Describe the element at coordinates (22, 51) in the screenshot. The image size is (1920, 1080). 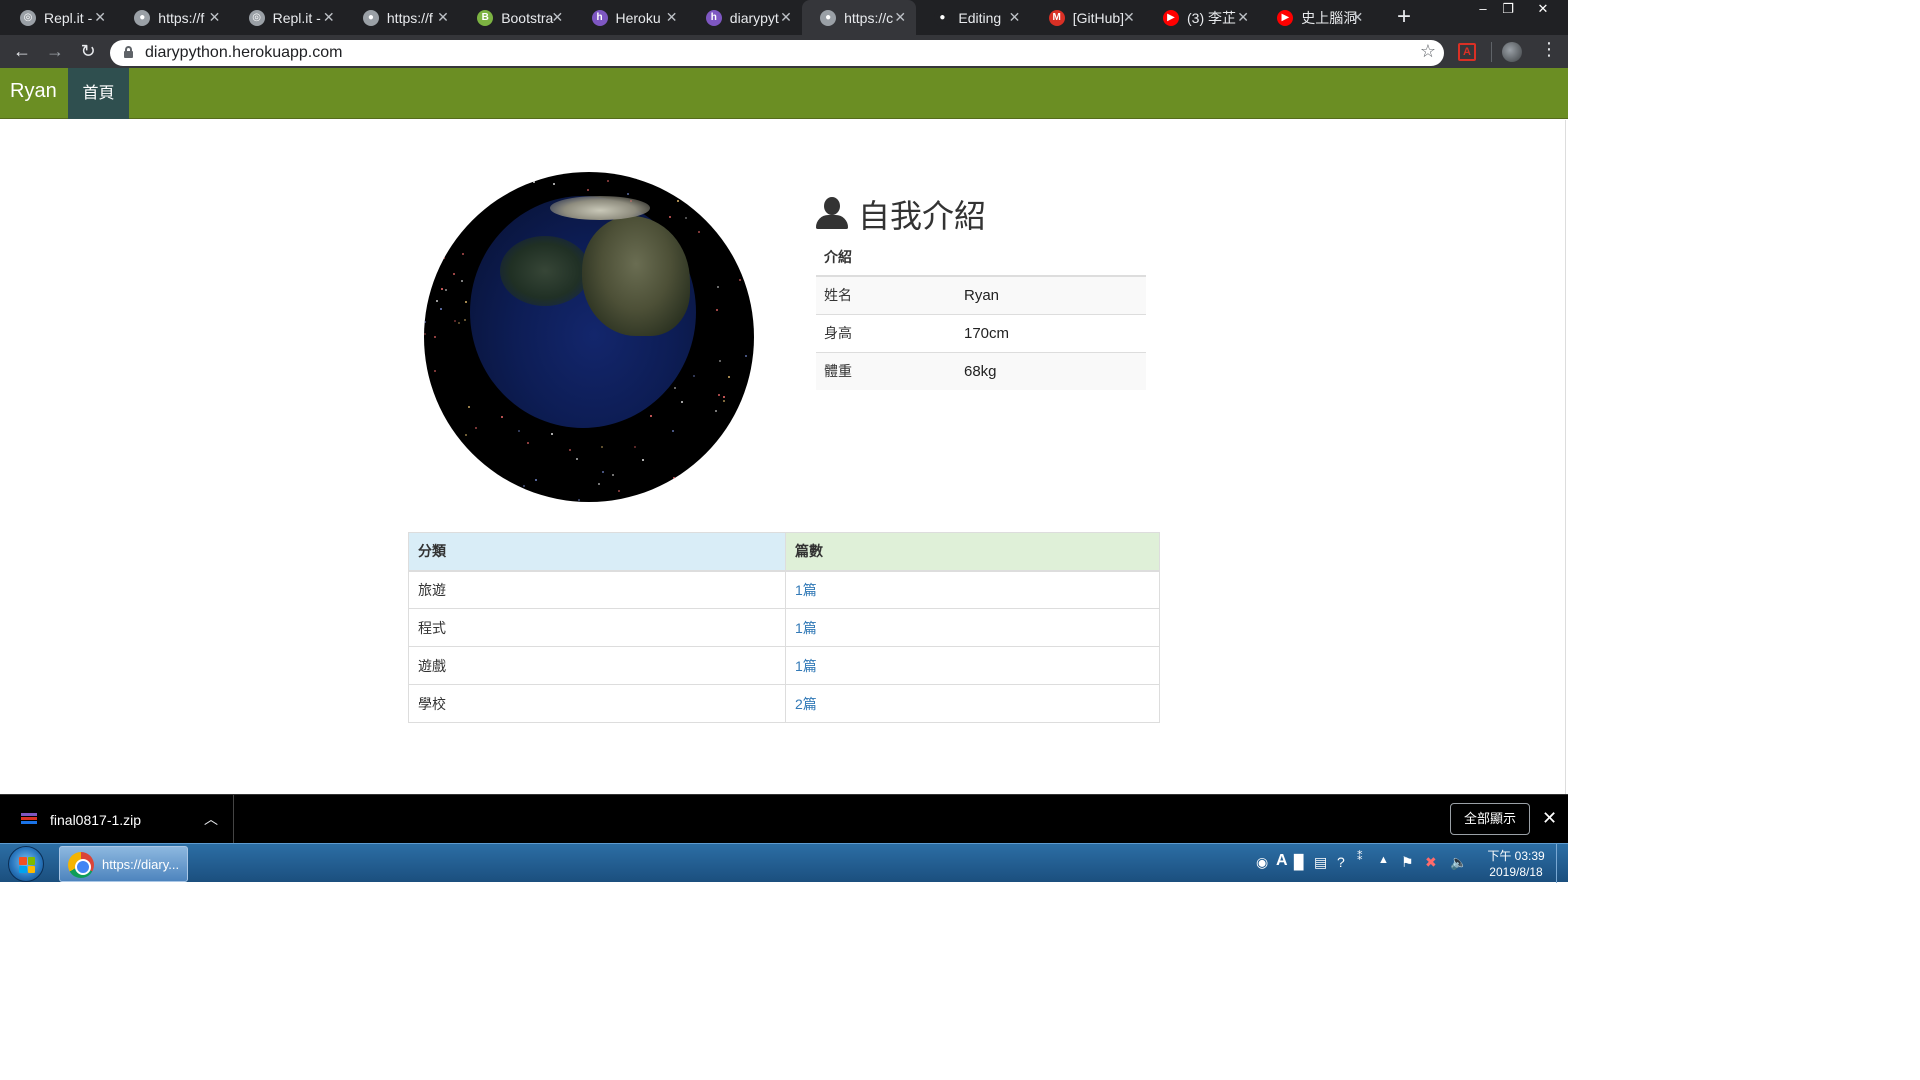
I see `back-icon: ←` at that location.